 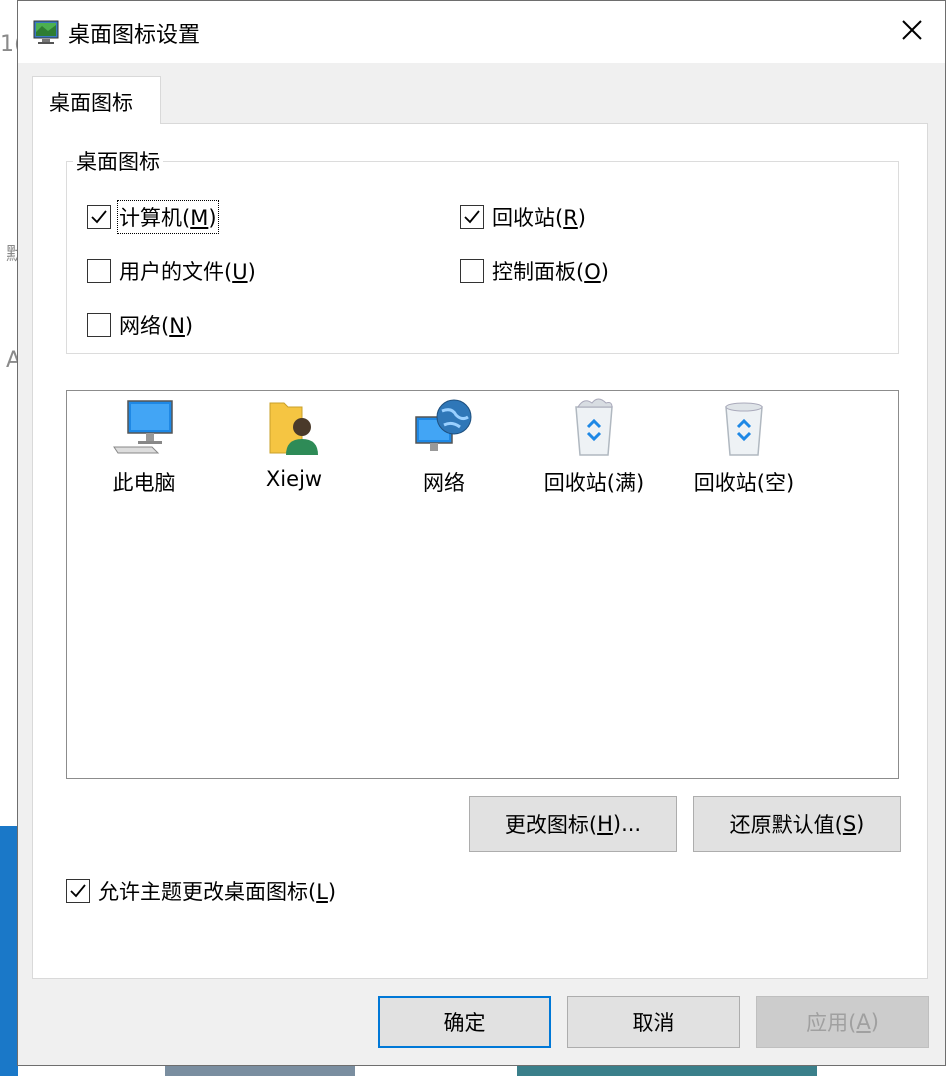 I want to click on list-item: 此电脑, so click(x=144, y=447).